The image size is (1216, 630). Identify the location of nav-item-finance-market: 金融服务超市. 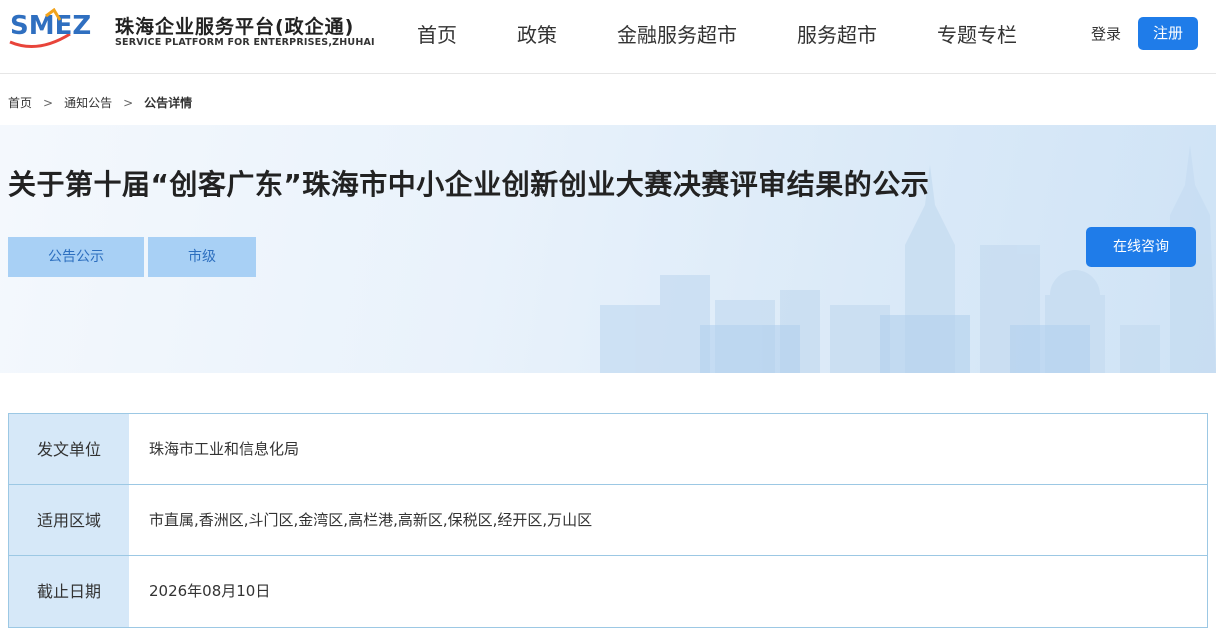
(677, 35).